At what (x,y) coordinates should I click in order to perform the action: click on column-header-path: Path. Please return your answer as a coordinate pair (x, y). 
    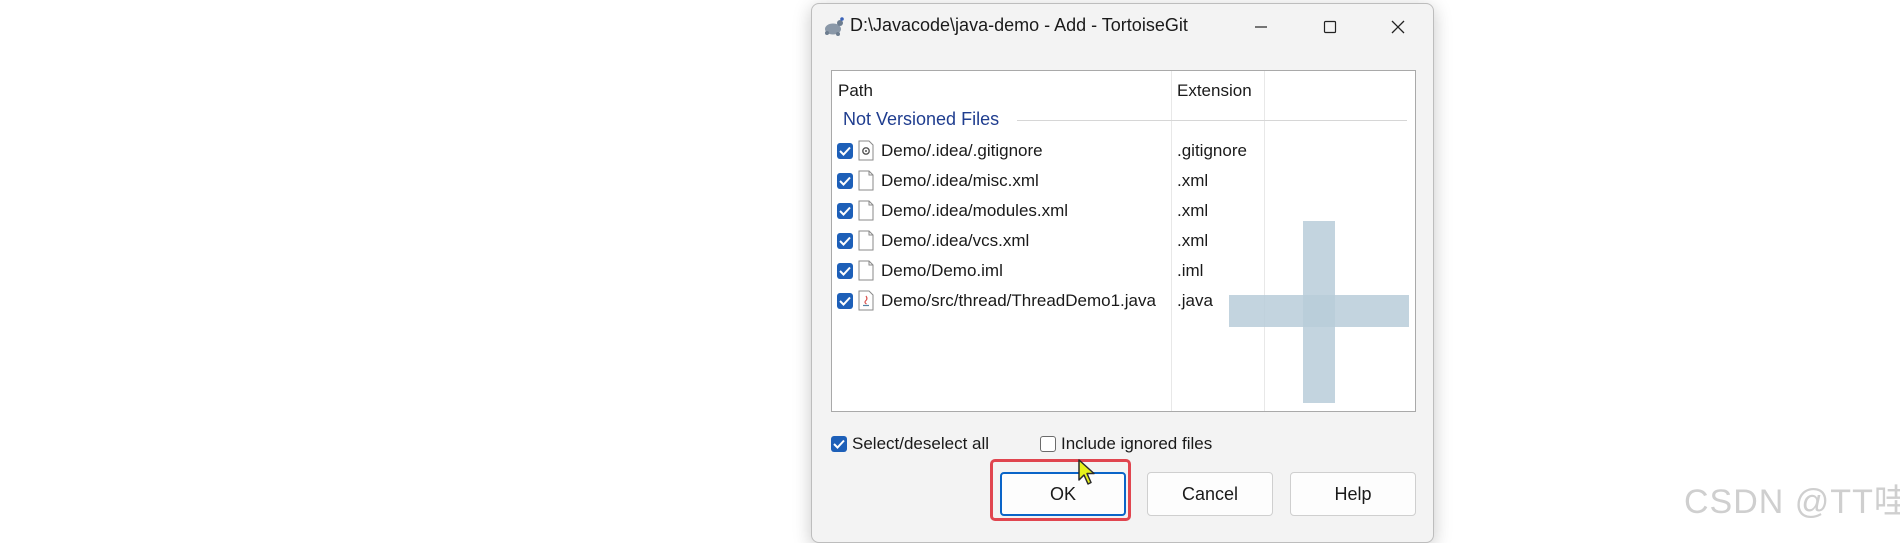
    Looking at the image, I should click on (855, 91).